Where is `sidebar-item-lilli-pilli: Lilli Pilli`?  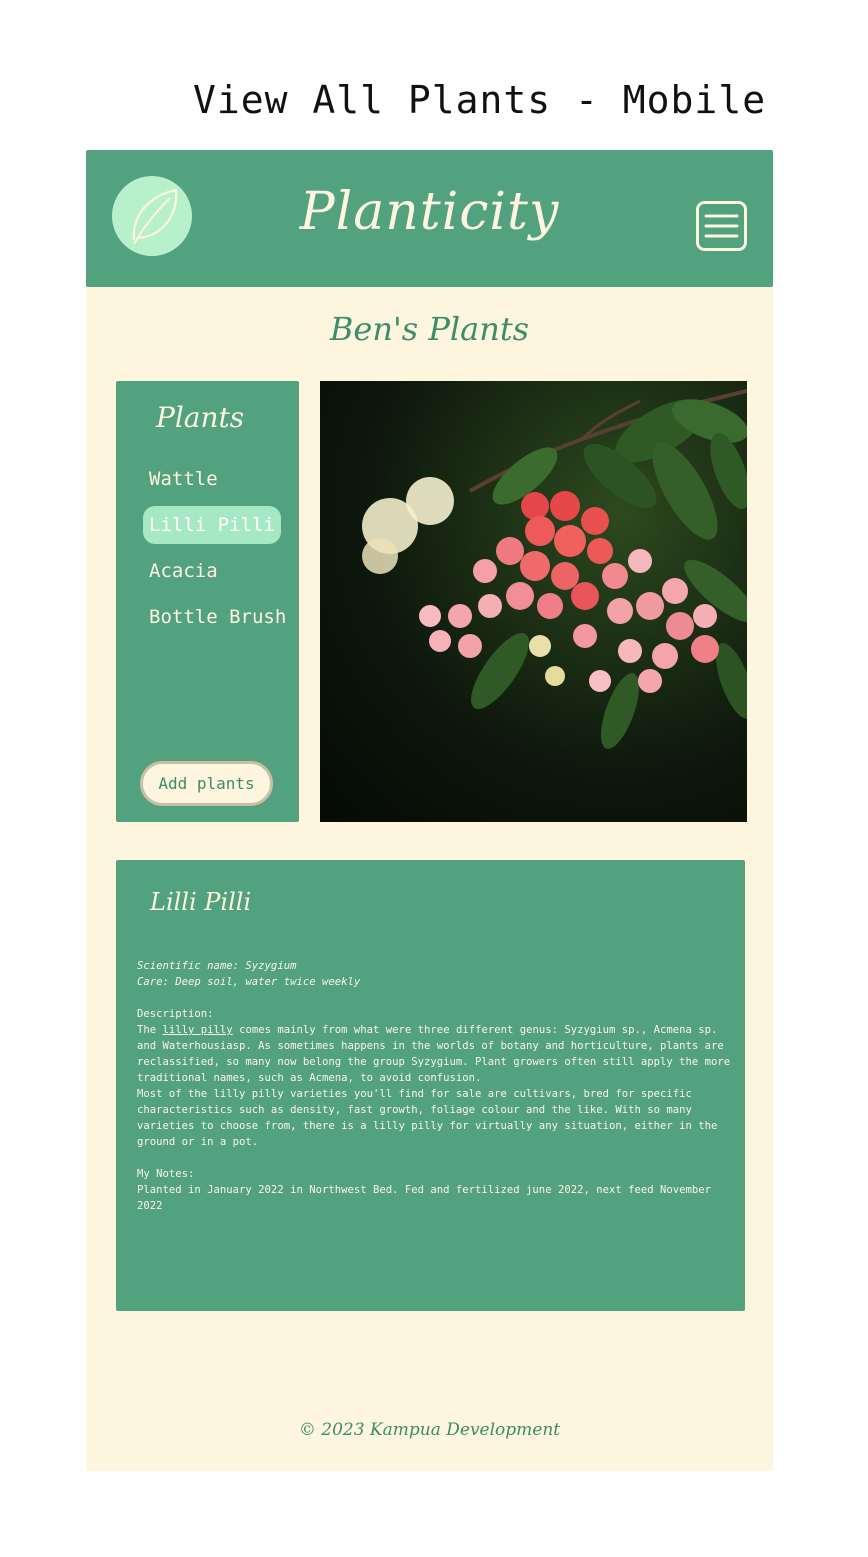
sidebar-item-lilli-pilli: Lilli Pilli is located at coordinates (212, 525).